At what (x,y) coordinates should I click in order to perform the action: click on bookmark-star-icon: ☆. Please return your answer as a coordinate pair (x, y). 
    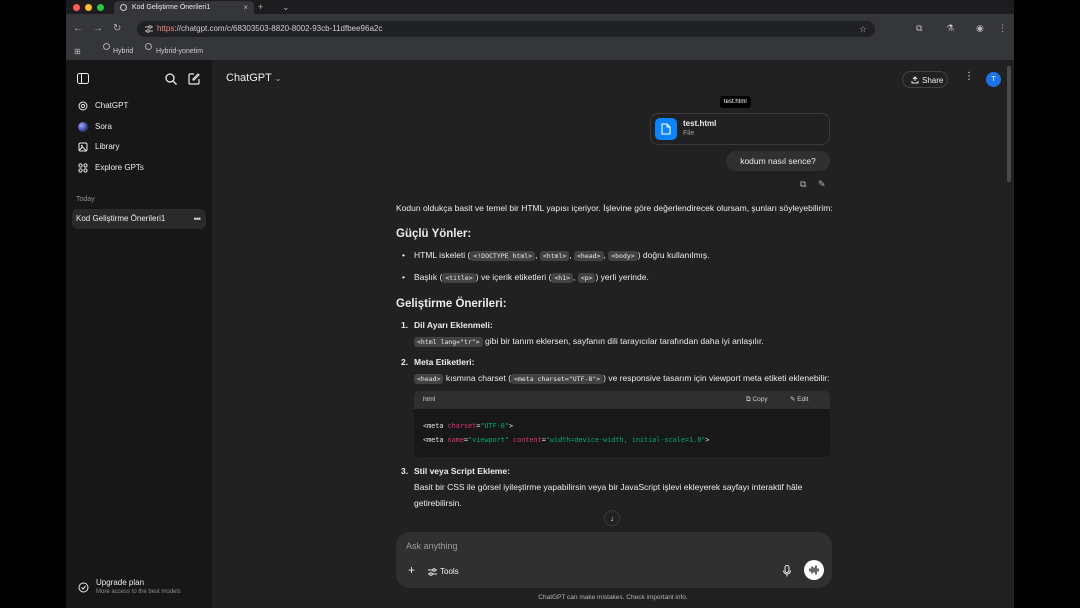
    Looking at the image, I should click on (863, 29).